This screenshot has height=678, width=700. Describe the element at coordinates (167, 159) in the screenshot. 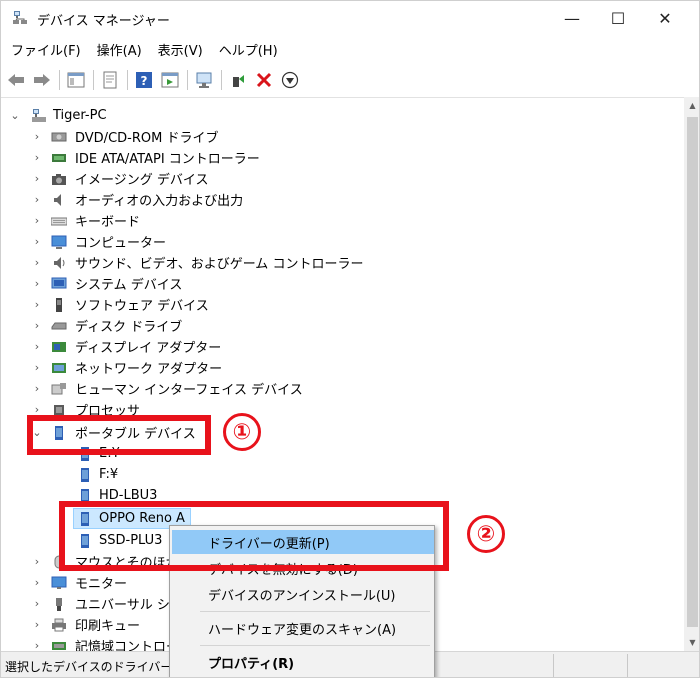

I see `category-label: IDE ATA/ATAPI コントローラー` at that location.